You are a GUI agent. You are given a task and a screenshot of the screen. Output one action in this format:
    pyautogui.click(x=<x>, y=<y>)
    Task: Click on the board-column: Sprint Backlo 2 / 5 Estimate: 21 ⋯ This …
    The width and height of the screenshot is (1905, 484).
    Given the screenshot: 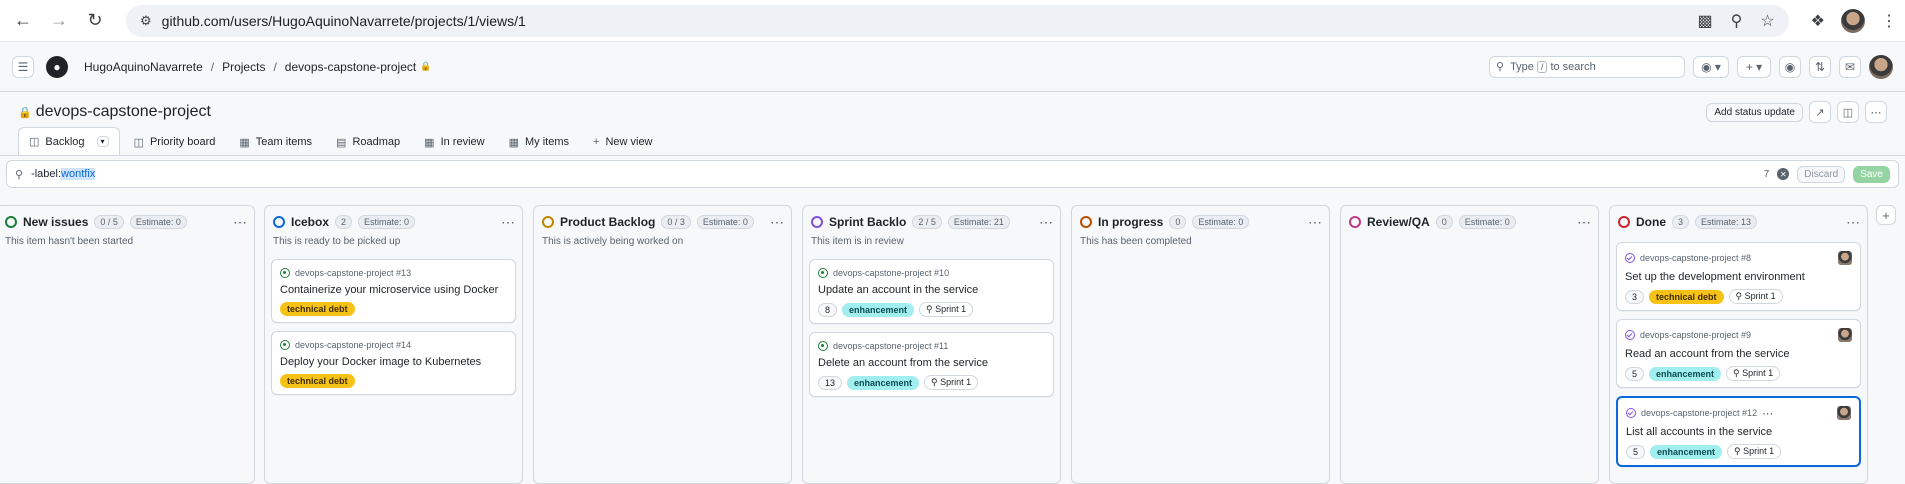 What is the action you would take?
    pyautogui.click(x=931, y=344)
    